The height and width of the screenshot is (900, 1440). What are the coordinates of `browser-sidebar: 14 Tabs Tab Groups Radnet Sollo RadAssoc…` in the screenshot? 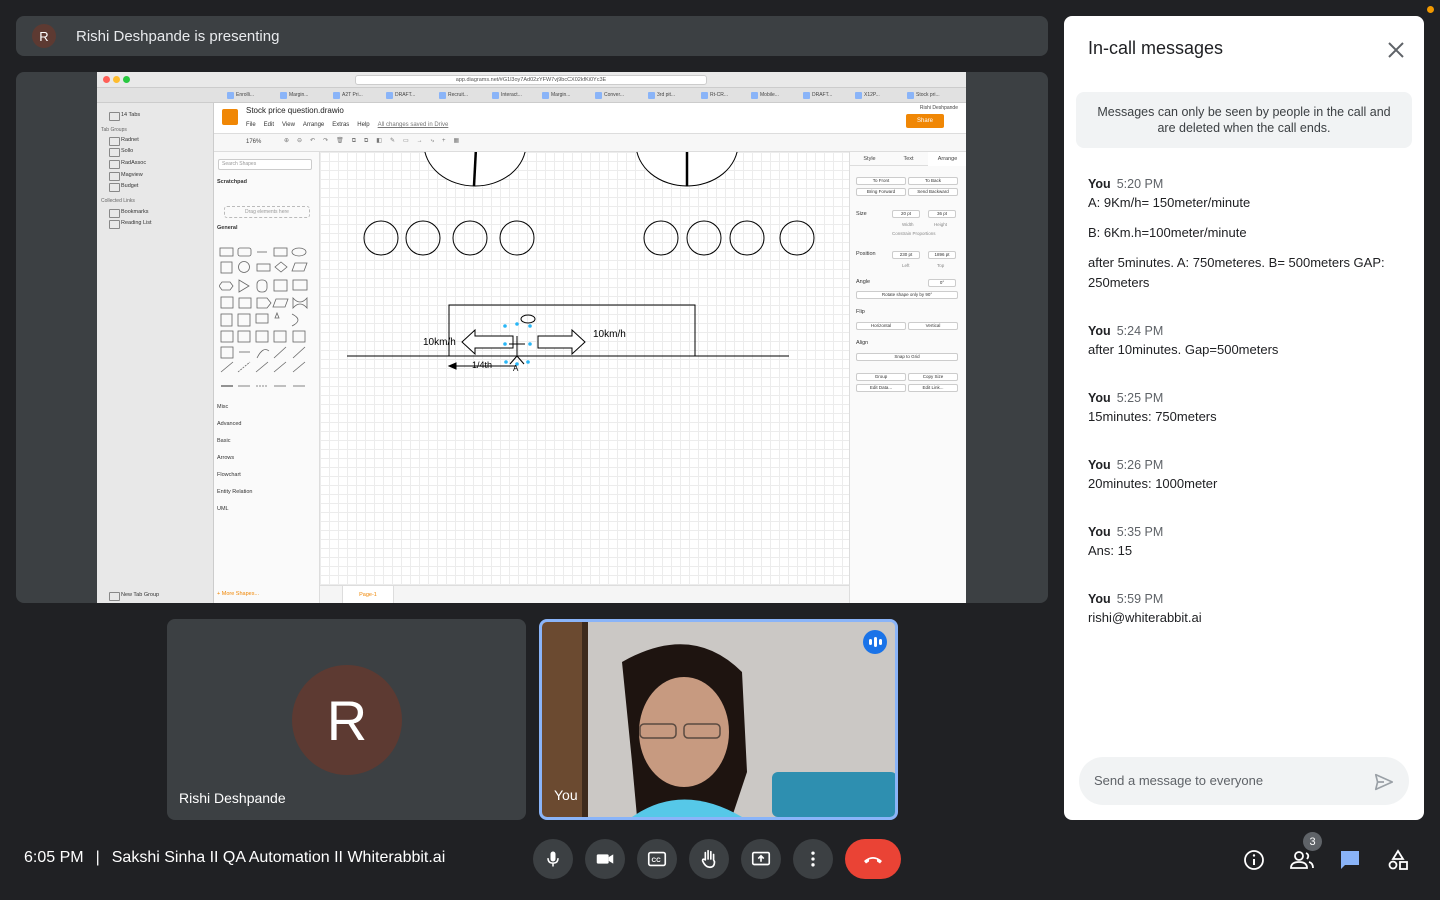 It's located at (155, 353).